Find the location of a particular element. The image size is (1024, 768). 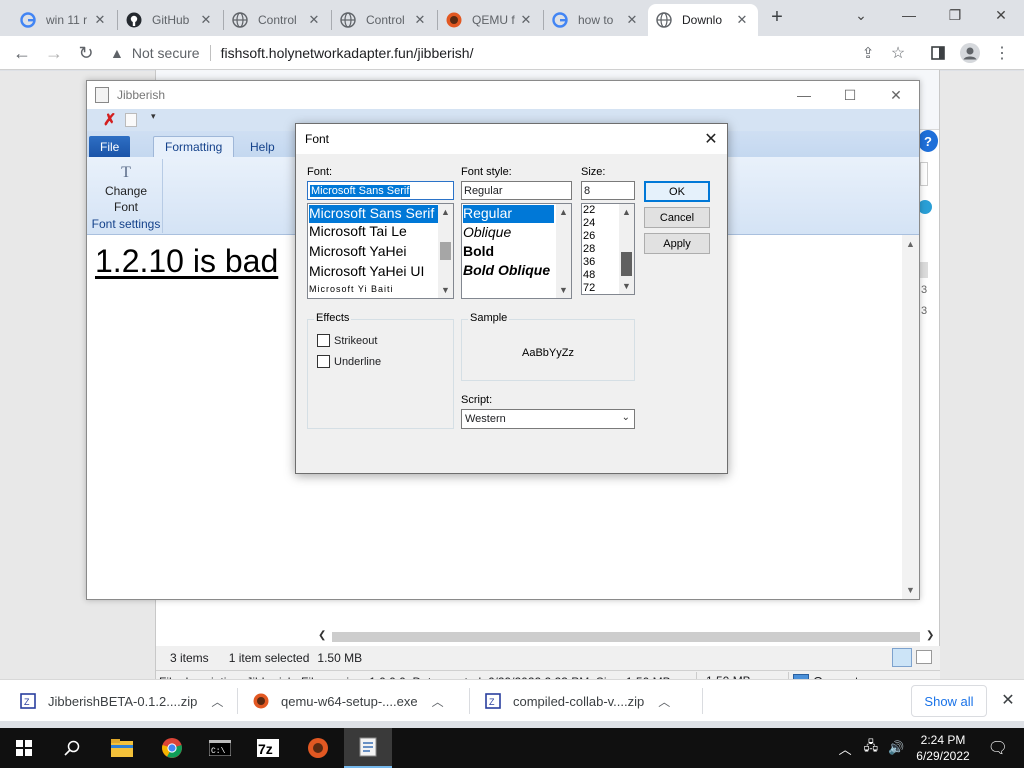

ok-button: OK is located at coordinates (677, 191).